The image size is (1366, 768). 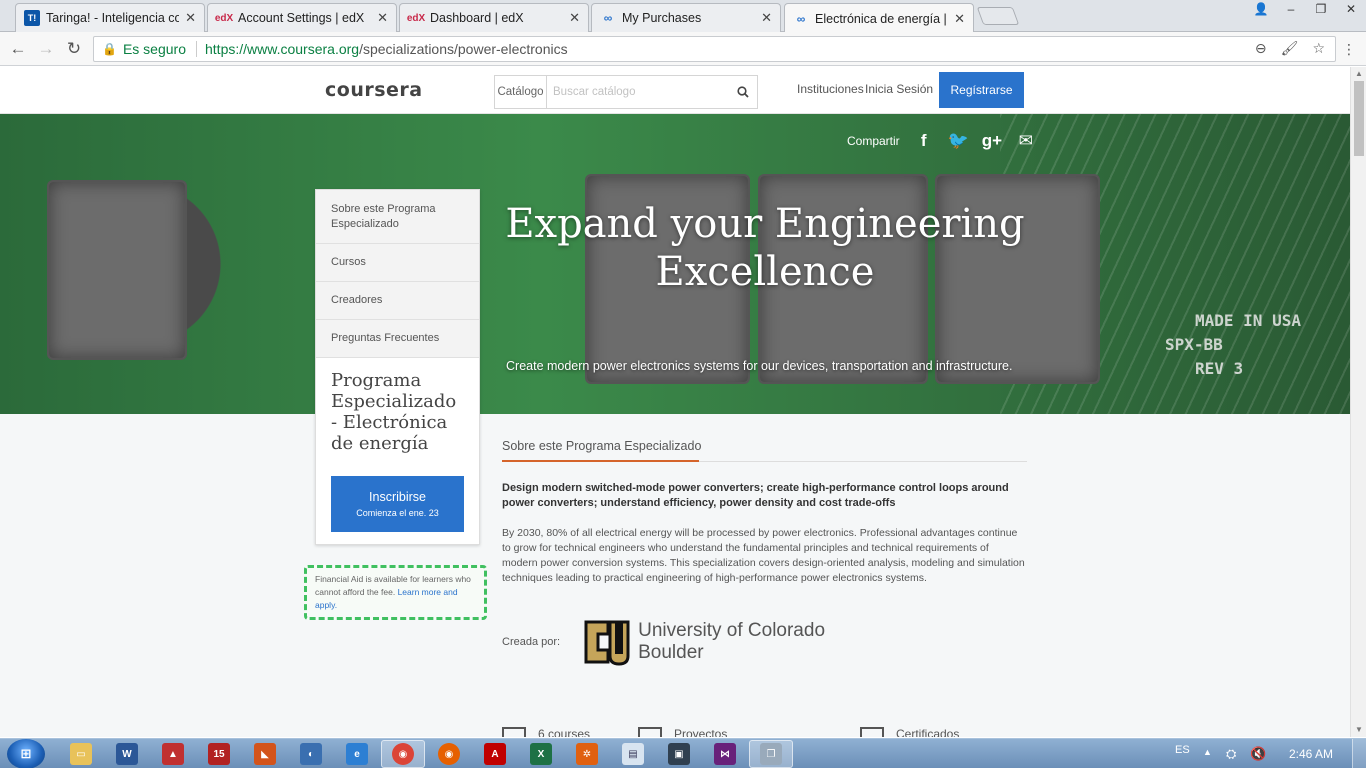 I want to click on lock-icon: 🔒, so click(x=109, y=49).